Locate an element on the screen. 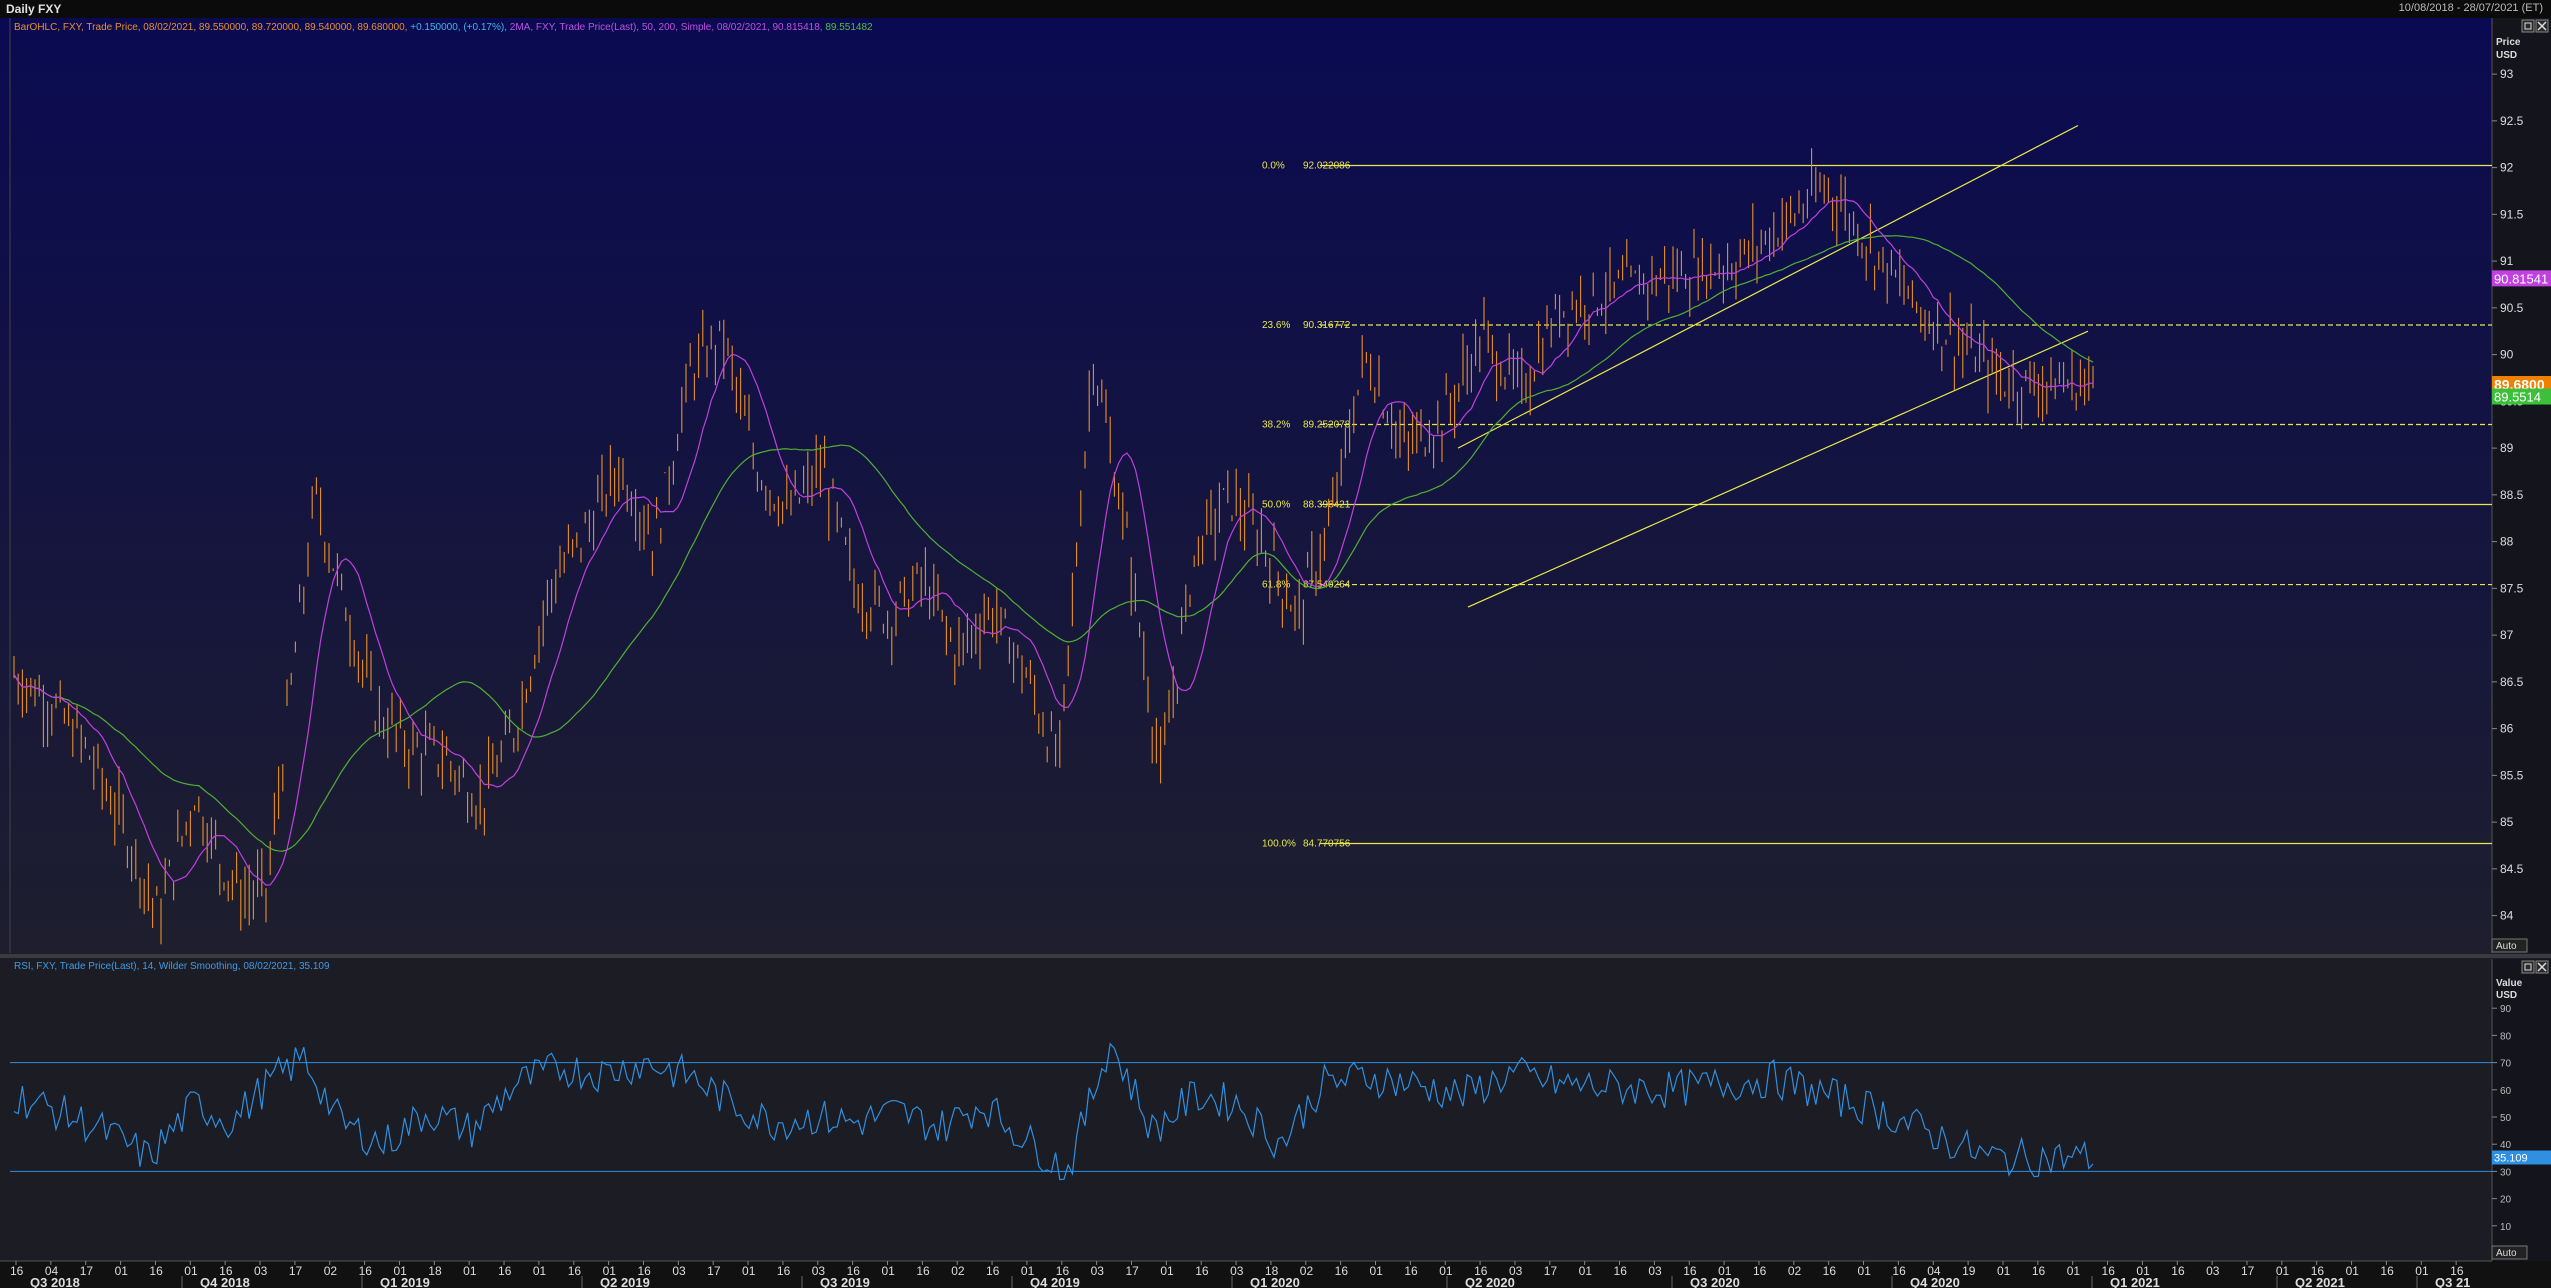 The image size is (2551, 1288). rsi-tick-label: 60 is located at coordinates (2506, 1091).